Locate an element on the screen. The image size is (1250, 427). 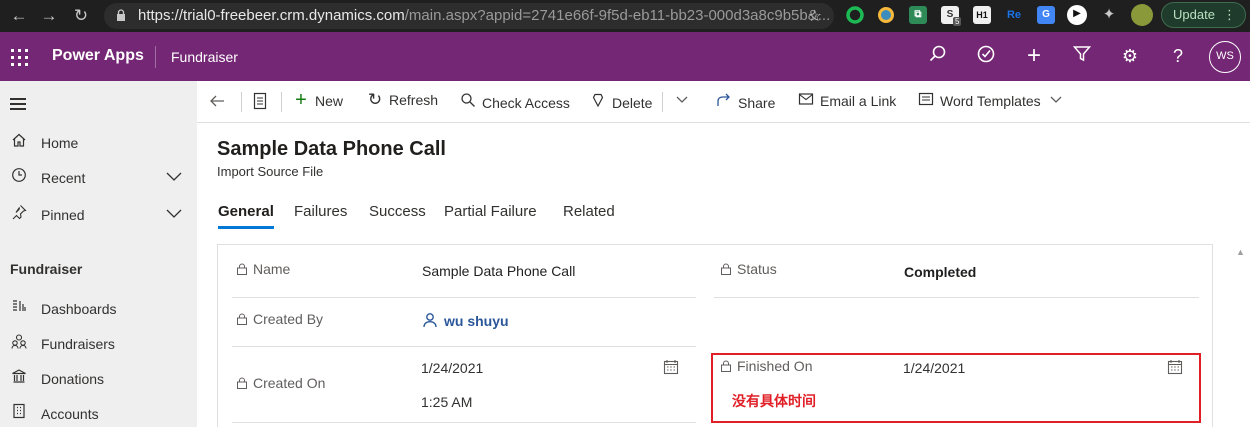
back-arrow-icon is located at coordinates (217, 101).